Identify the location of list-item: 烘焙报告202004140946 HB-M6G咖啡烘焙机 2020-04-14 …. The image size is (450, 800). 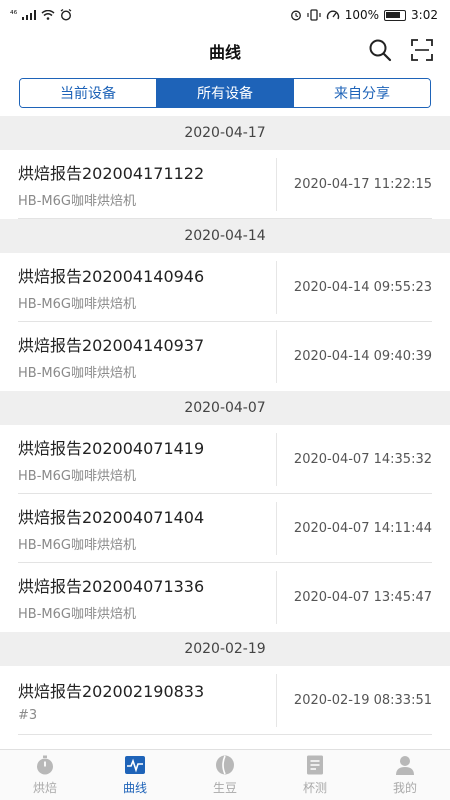
(225, 287).